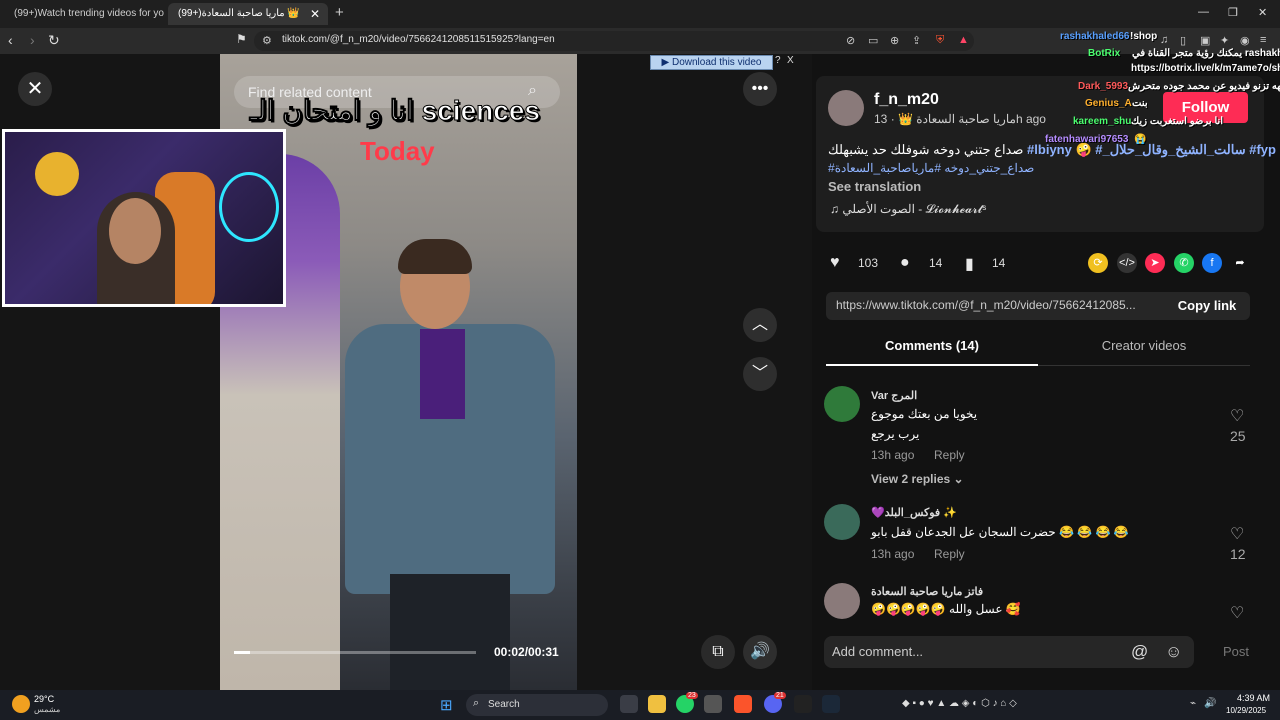 The image size is (1280, 720). Describe the element at coordinates (1139, 652) in the screenshot. I see `mention-at-icon: @` at that location.